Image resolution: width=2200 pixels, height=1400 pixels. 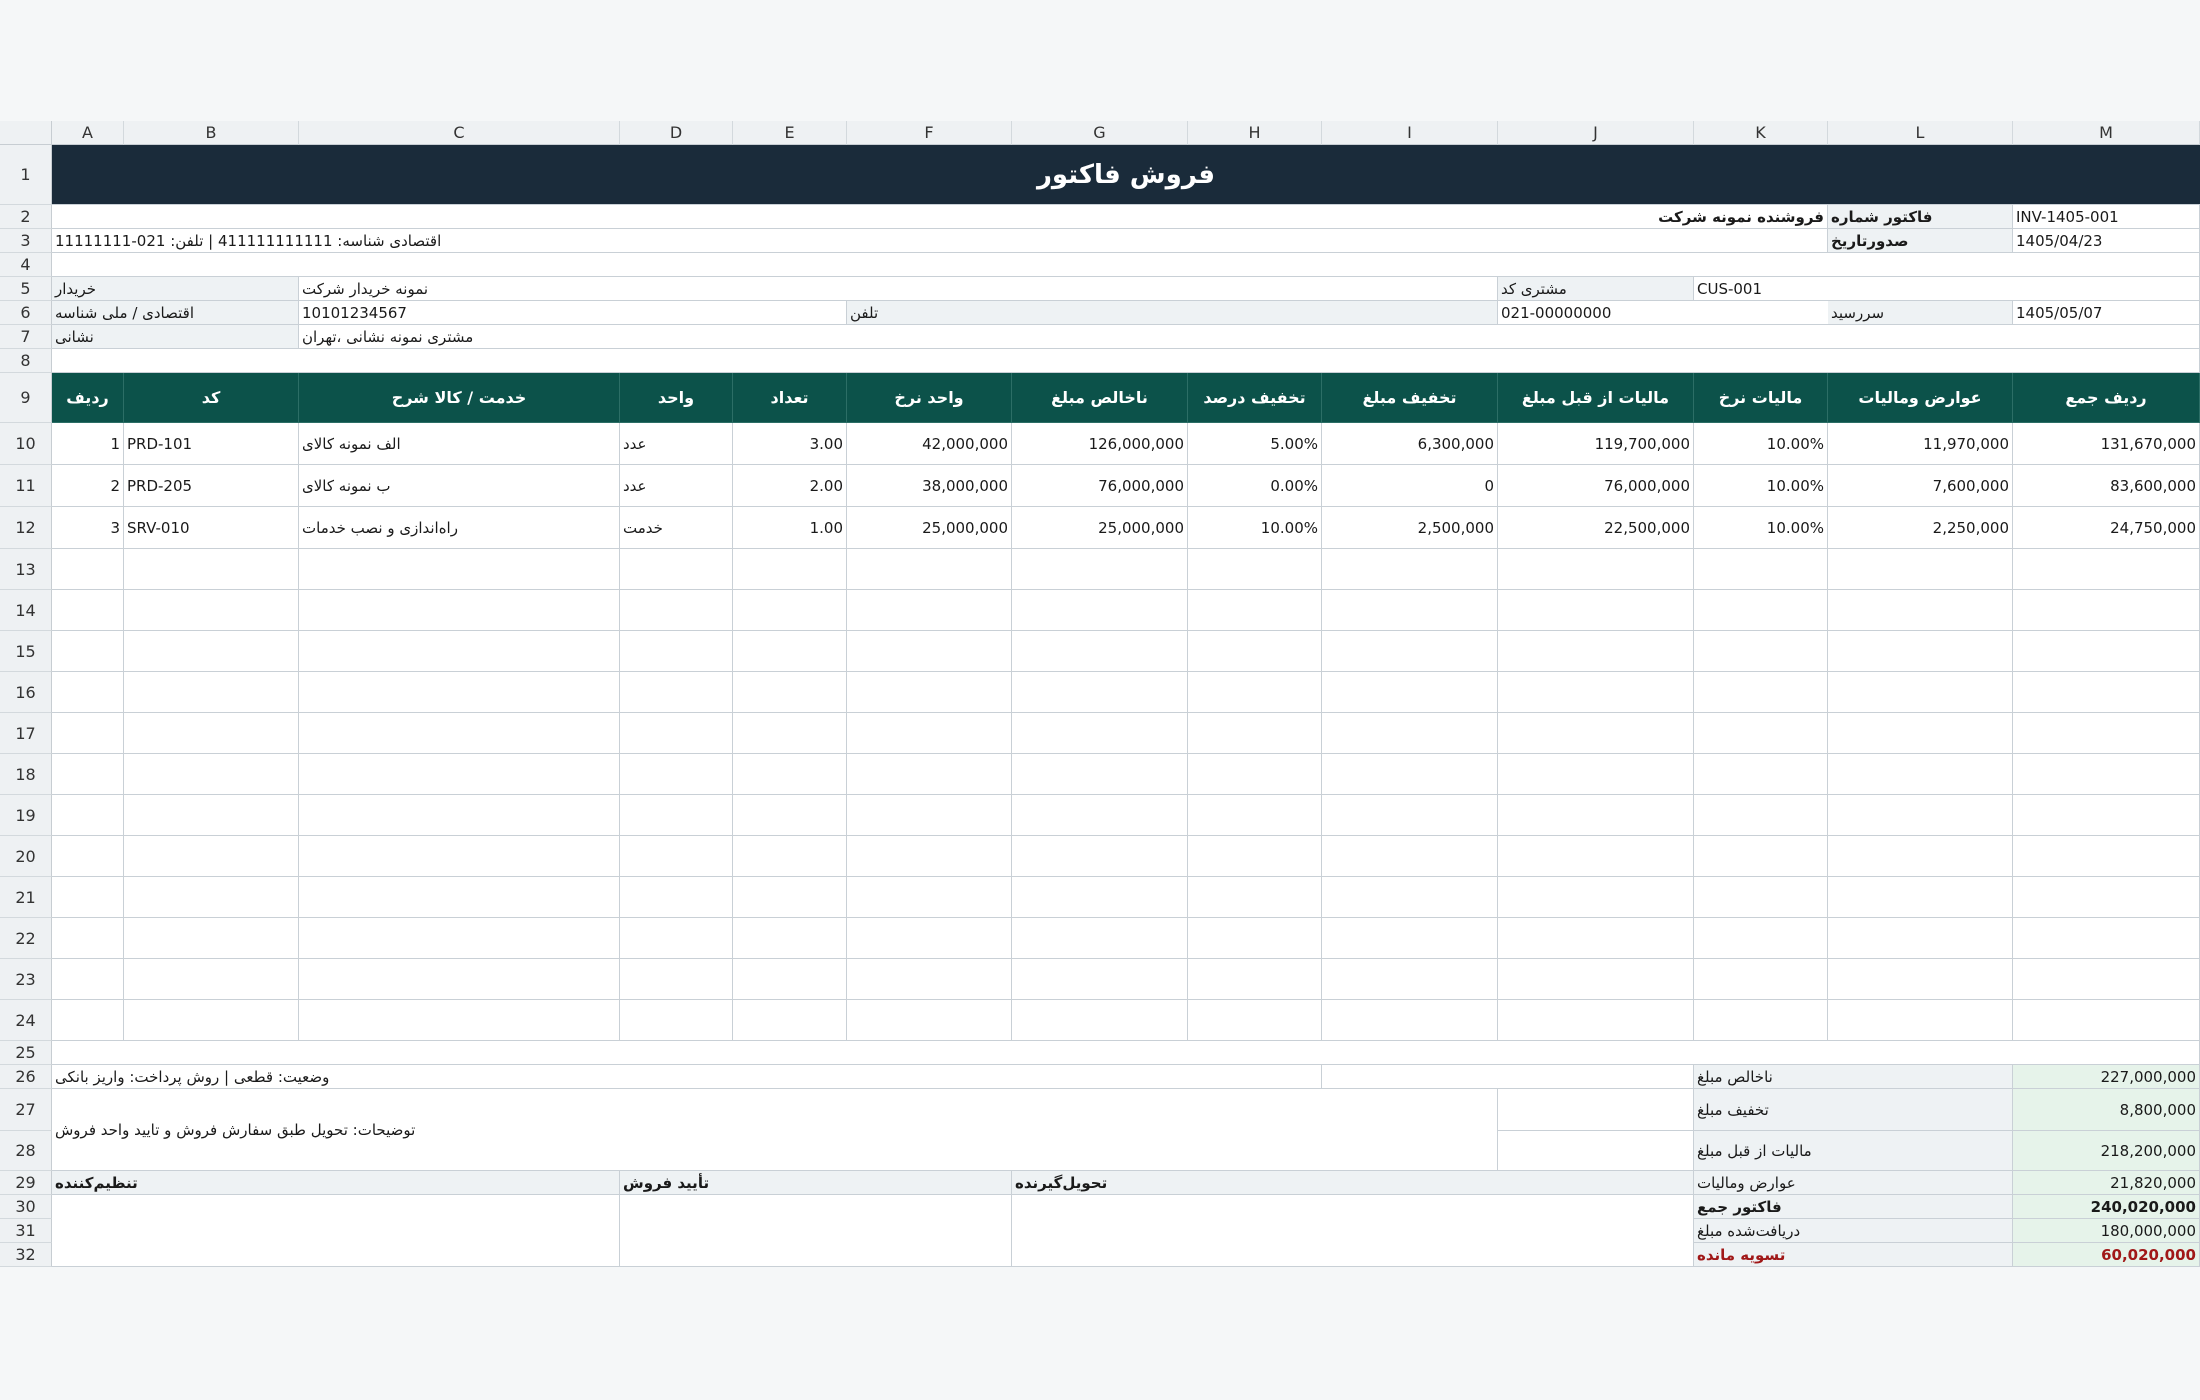 I want to click on table-header-7: تخفیف درصد, so click(x=1255, y=398).